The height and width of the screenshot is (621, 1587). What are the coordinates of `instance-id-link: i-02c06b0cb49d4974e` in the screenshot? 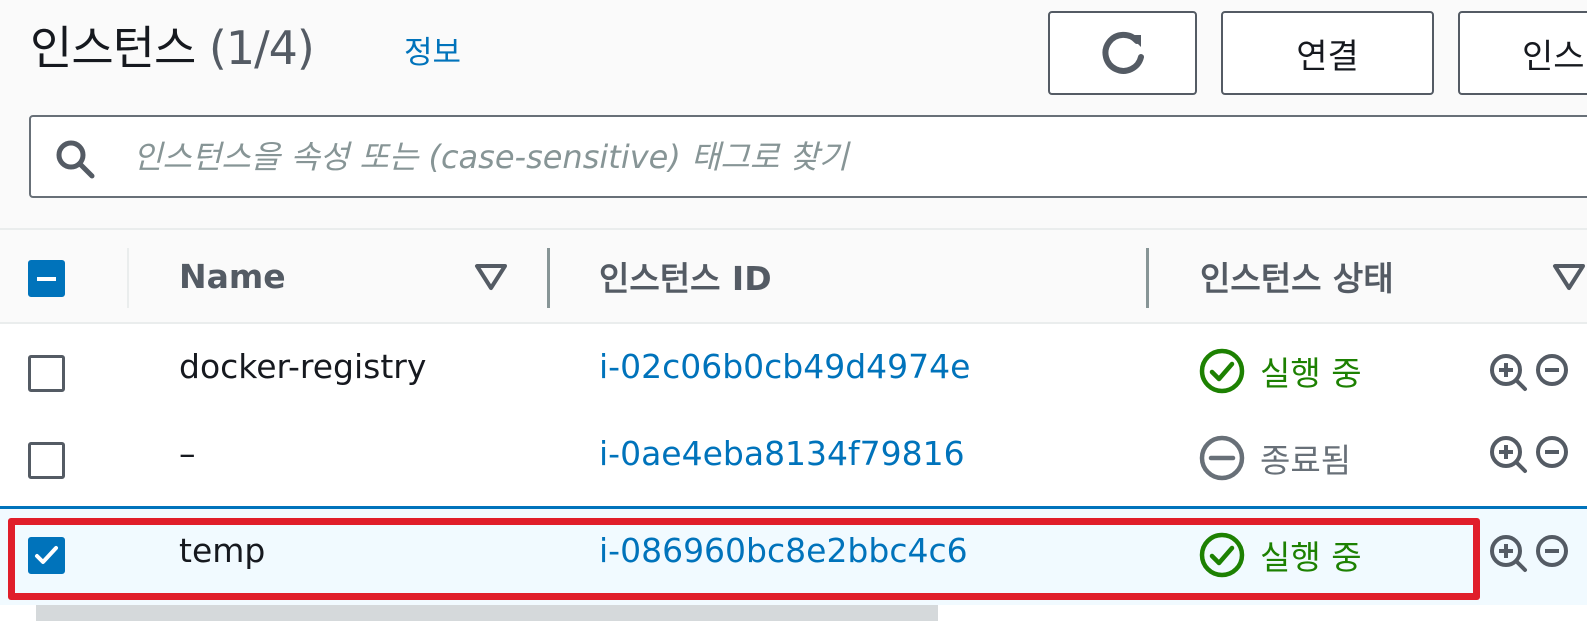 It's located at (784, 366).